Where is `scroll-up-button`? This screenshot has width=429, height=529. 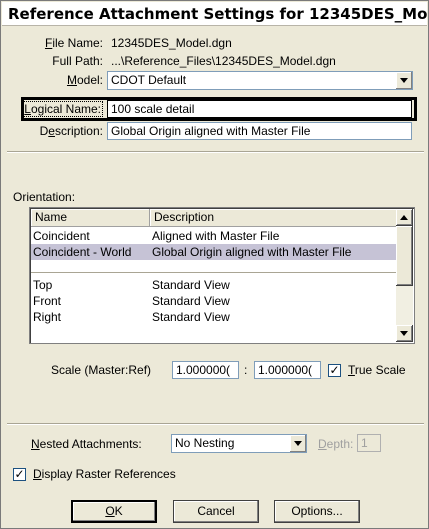
scroll-up-button is located at coordinates (404, 217).